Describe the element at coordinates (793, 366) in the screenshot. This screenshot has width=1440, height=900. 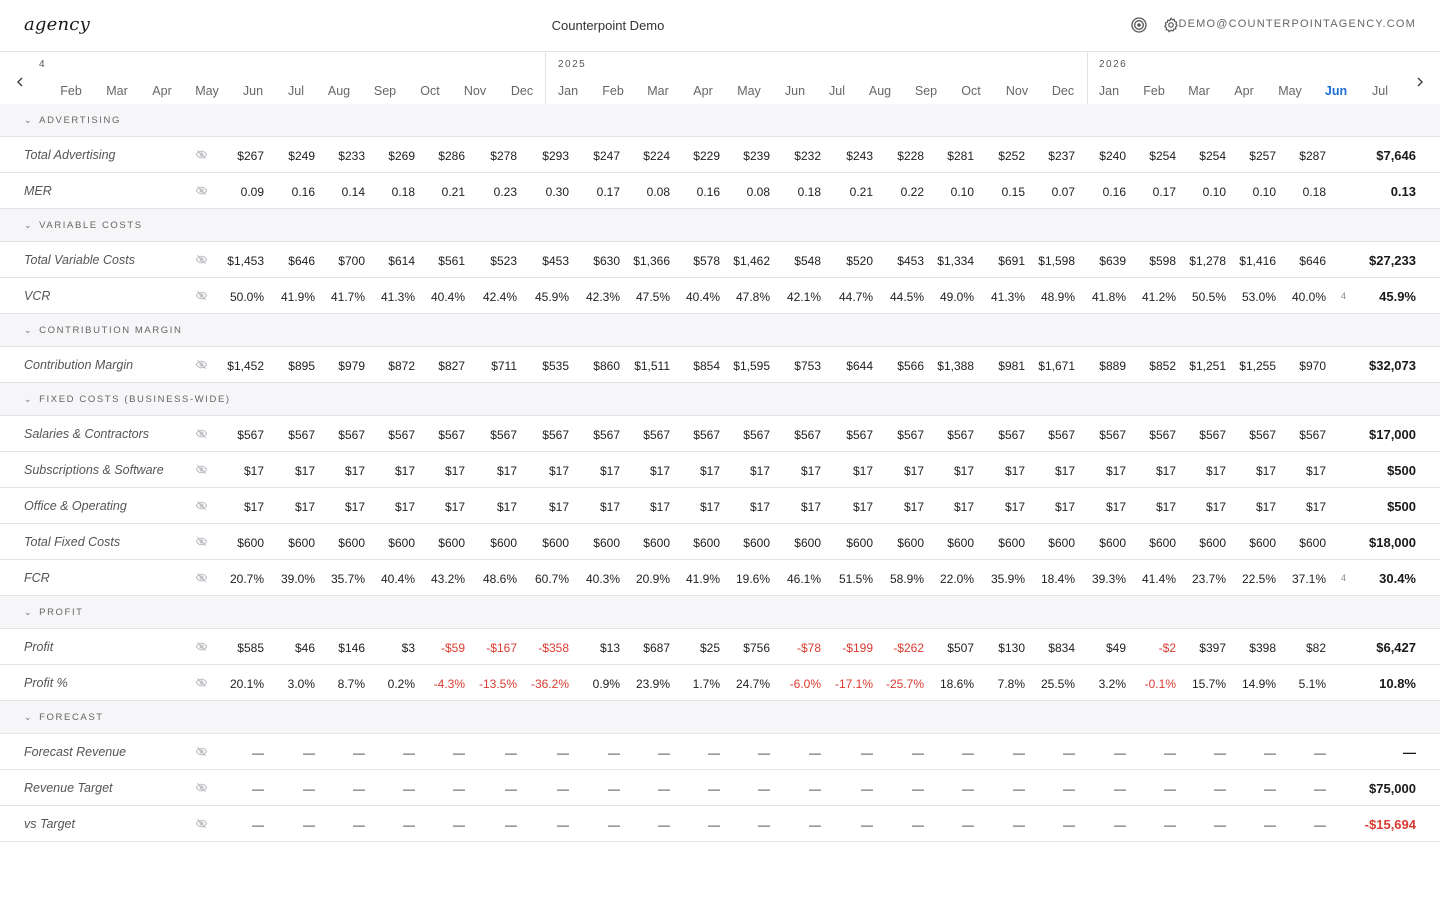
I see `table-cell: $753` at that location.